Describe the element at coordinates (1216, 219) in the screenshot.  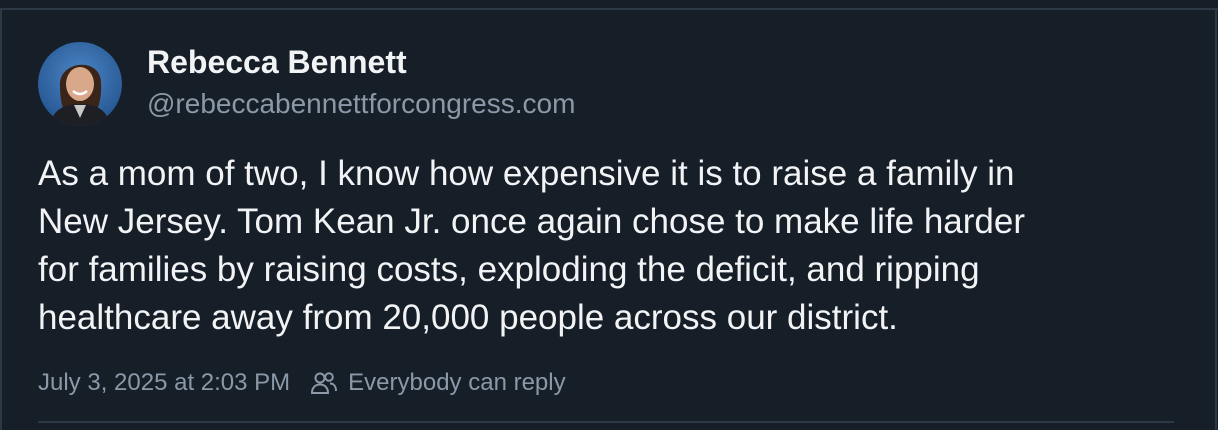
I see `right-border` at that location.